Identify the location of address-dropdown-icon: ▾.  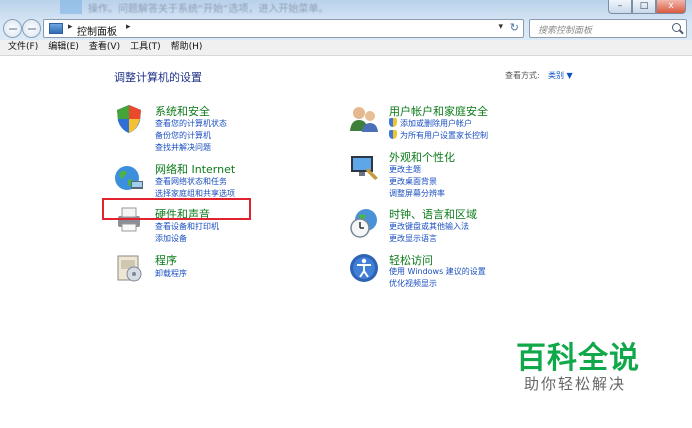
(500, 27).